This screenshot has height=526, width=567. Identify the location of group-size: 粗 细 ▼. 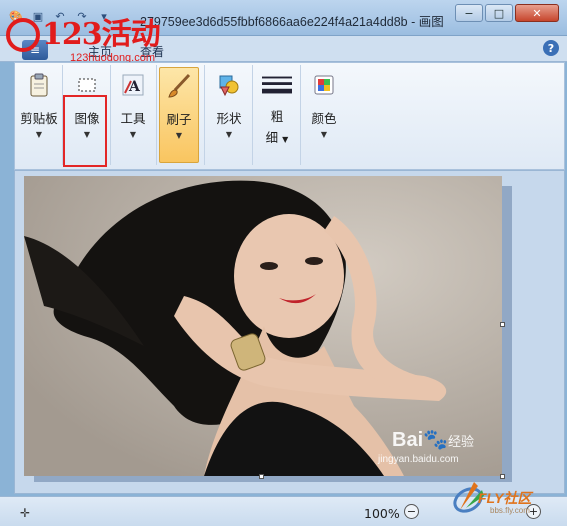
(277, 115).